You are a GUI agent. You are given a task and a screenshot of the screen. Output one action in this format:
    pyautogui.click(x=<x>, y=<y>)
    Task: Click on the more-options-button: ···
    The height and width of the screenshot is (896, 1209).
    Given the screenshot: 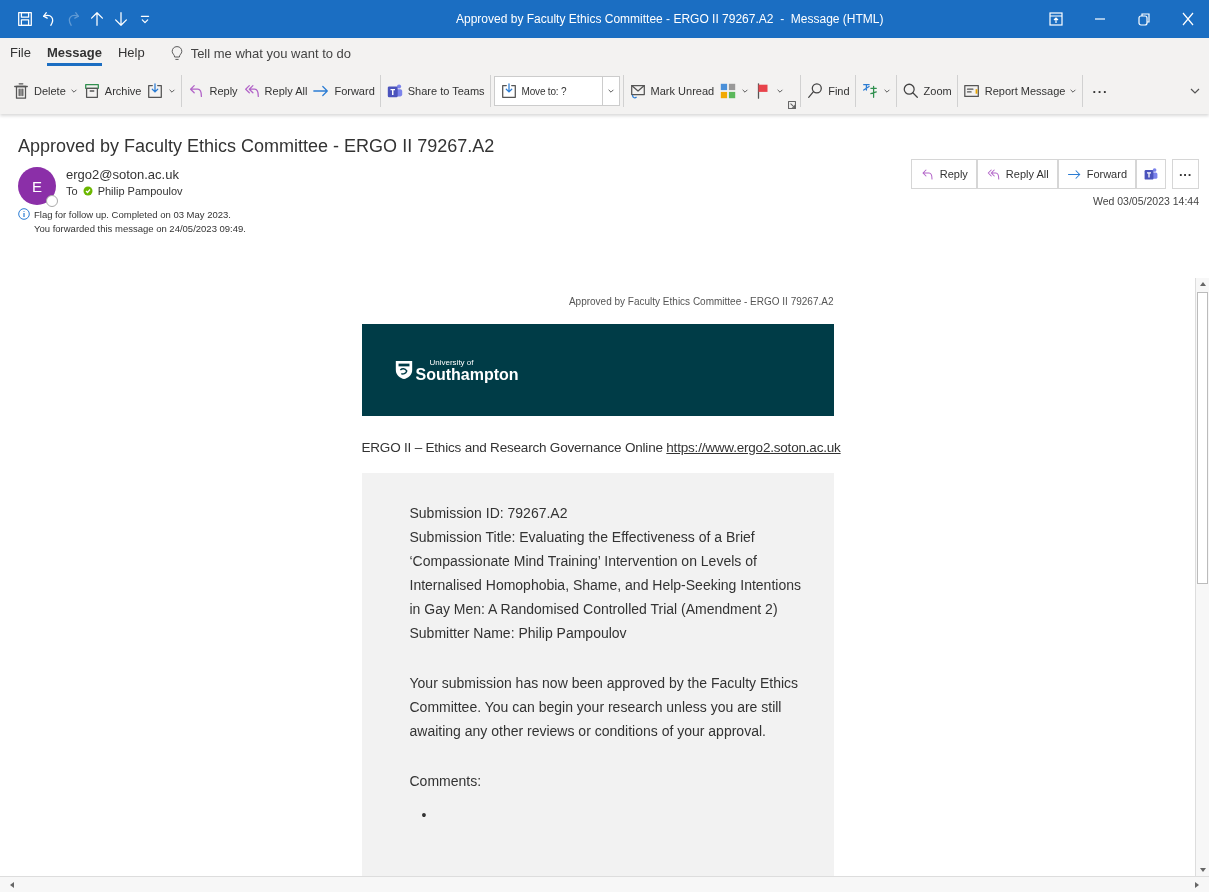 What is the action you would take?
    pyautogui.click(x=1100, y=91)
    